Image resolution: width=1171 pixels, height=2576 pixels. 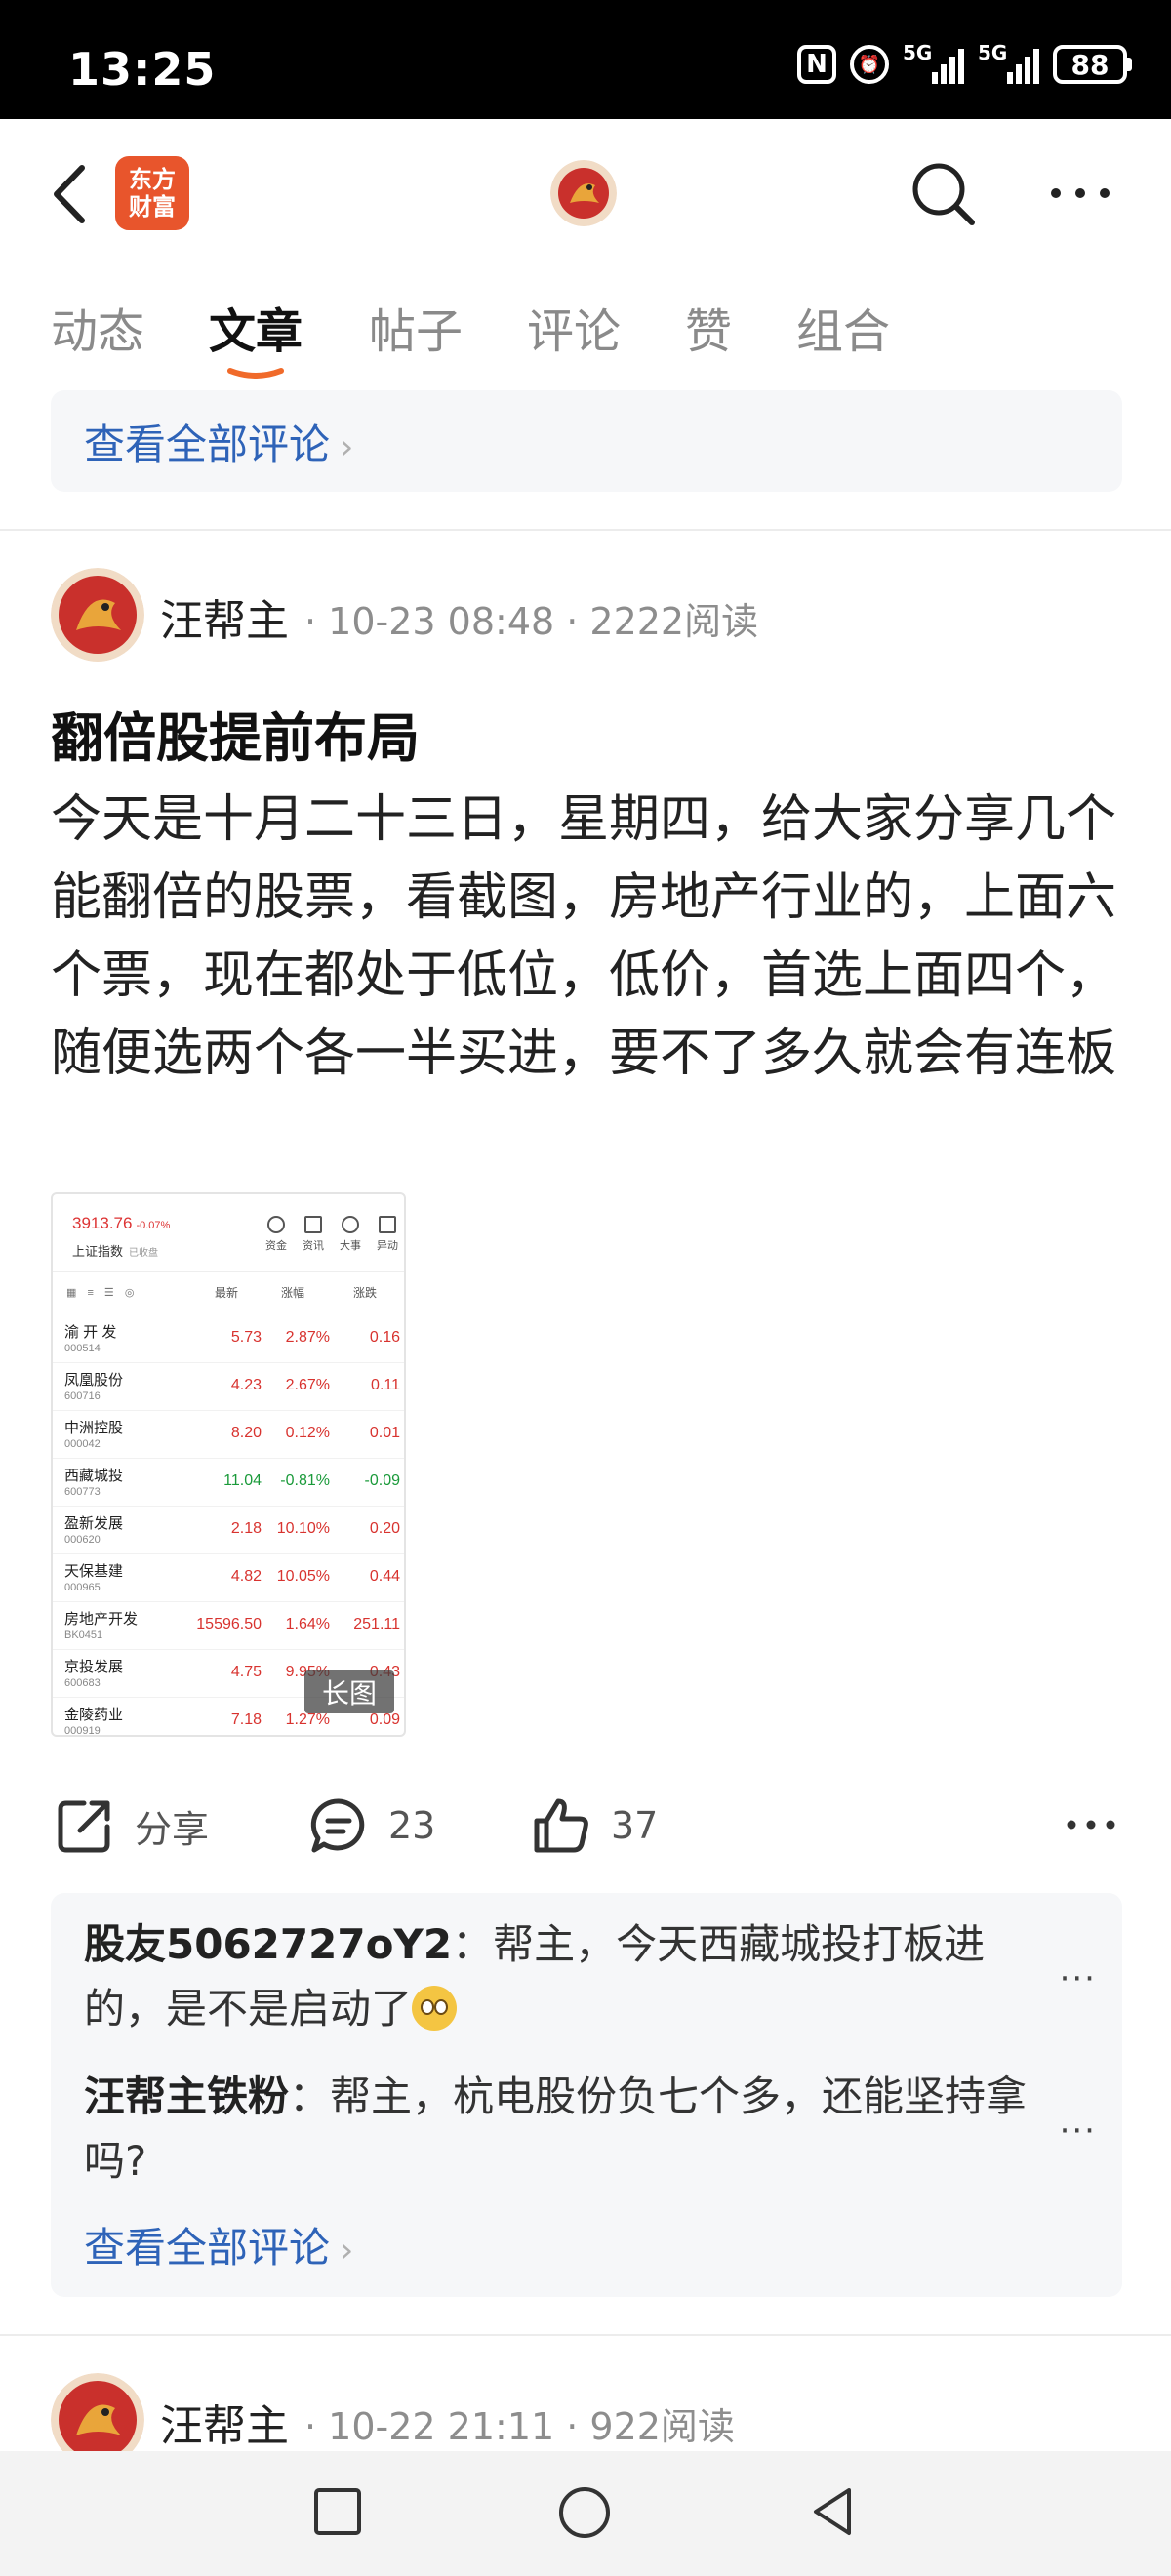 I want to click on comment-item: 汪帮主铁粉：帮主，杭电股份负七个多，还能坚持拿吗?, so click(x=572, y=2129).